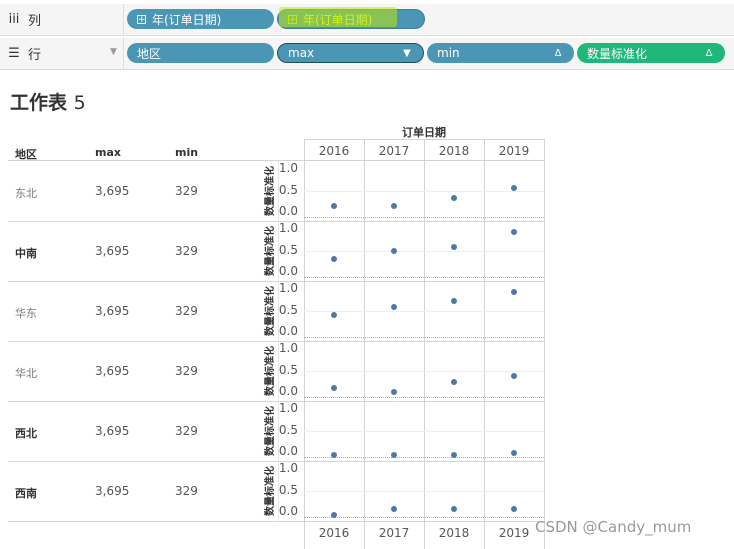 This screenshot has height=549, width=734. Describe the element at coordinates (200, 53) in the screenshot. I see `row-pill-region: 地区` at that location.